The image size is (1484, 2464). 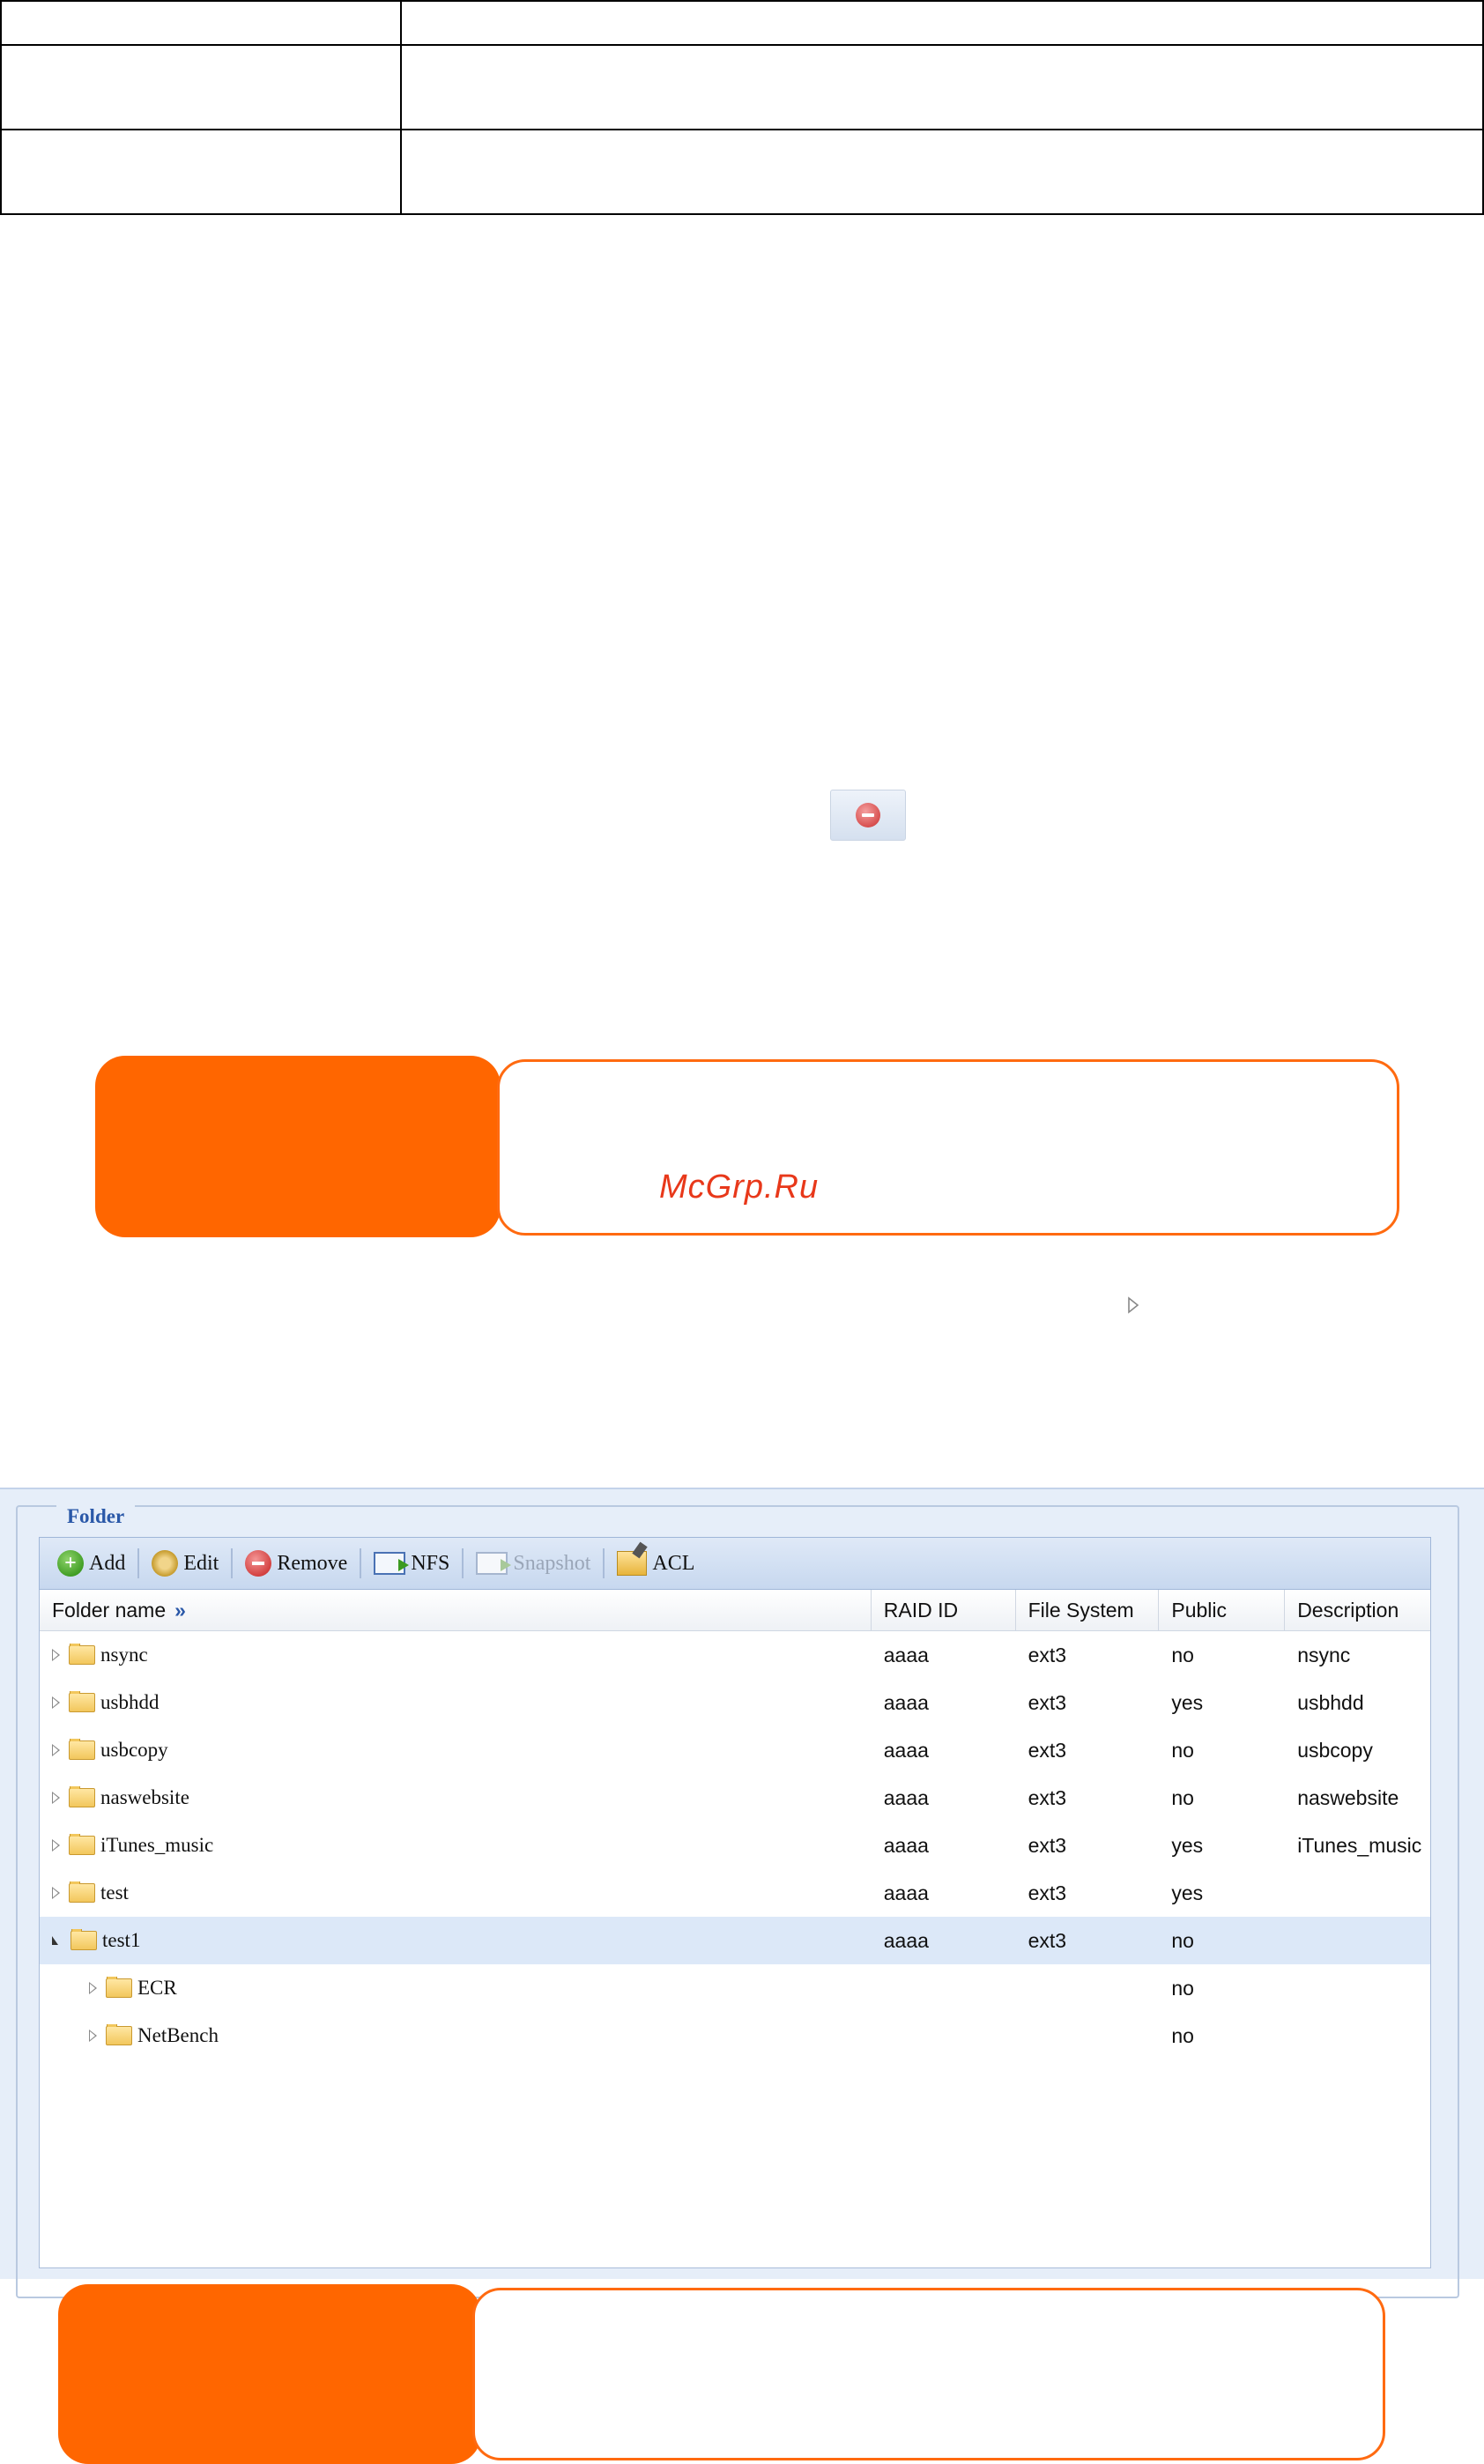 What do you see at coordinates (134, 1750) in the screenshot?
I see `folder-name: usbcopy` at bounding box center [134, 1750].